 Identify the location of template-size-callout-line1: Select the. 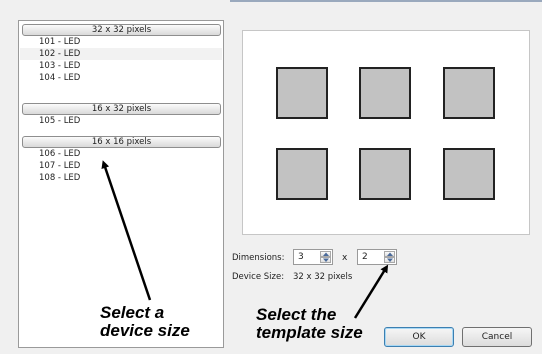
(296, 314).